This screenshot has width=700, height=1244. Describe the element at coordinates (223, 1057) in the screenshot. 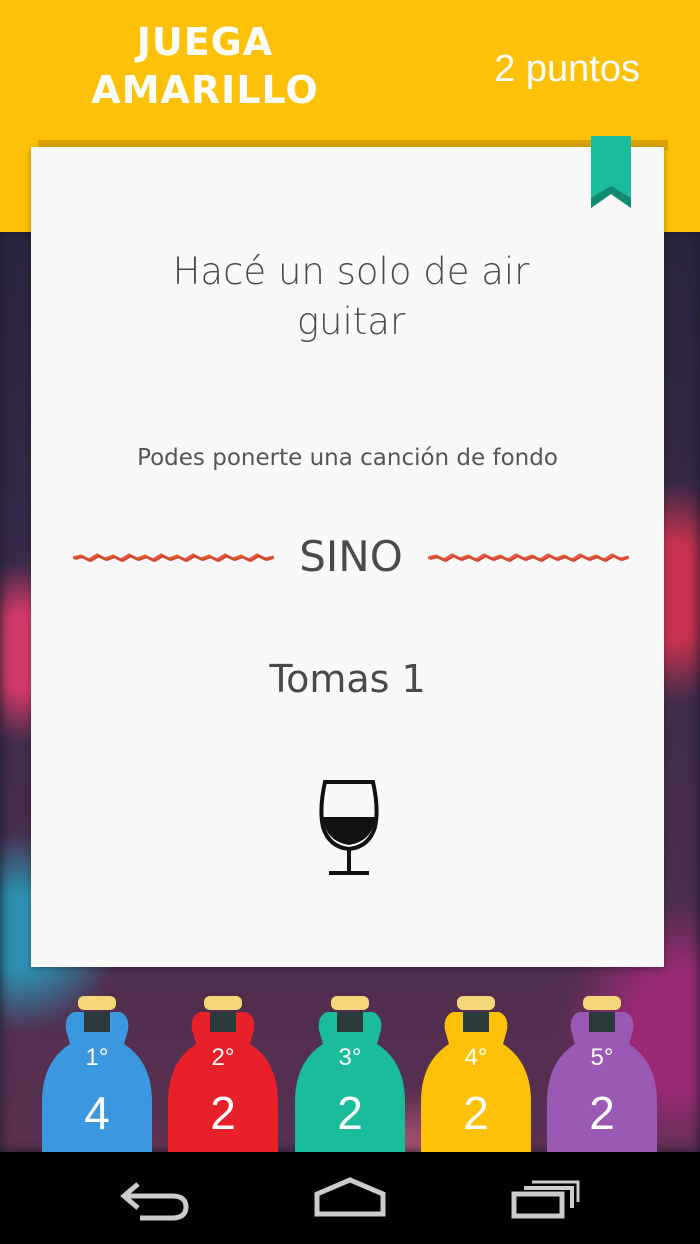

I see `player-rank: 2°` at that location.